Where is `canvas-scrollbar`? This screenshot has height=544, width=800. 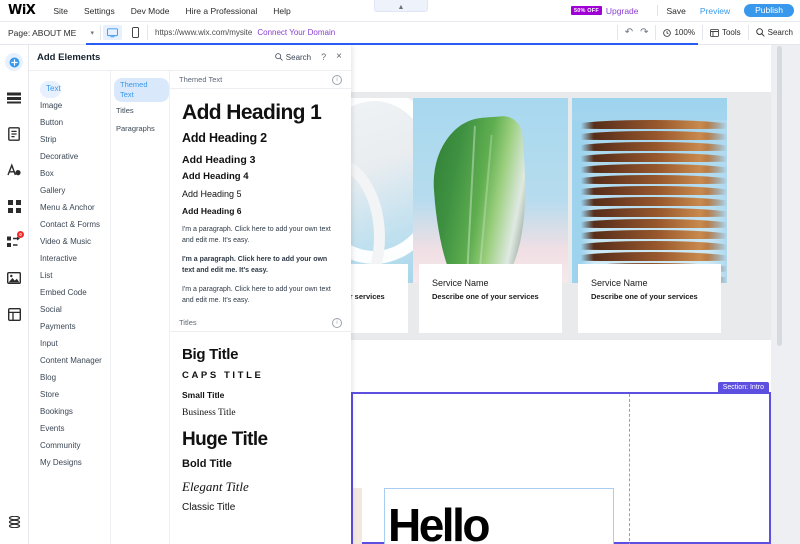 canvas-scrollbar is located at coordinates (779, 196).